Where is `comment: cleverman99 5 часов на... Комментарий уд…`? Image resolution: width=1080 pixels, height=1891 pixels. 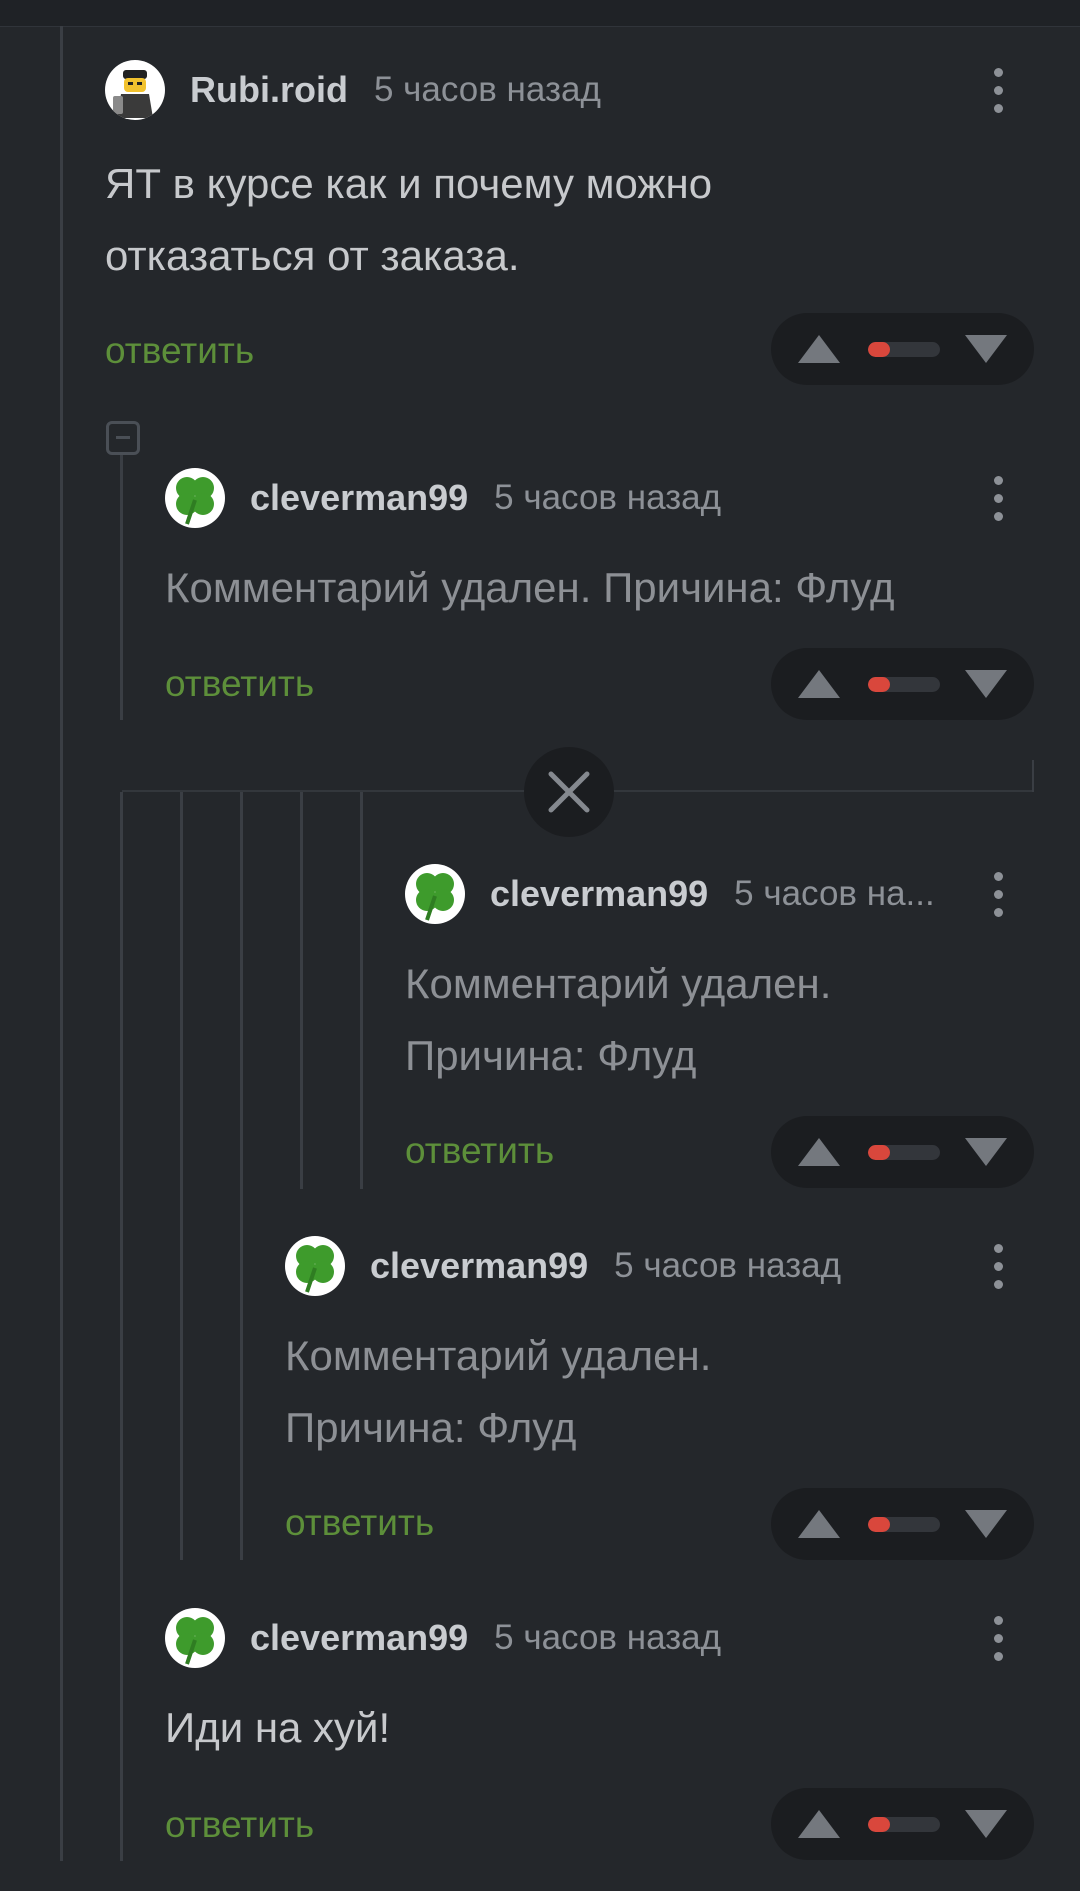
comment: cleverman99 5 часов на... Комментарий уд… is located at coordinates (720, 1029).